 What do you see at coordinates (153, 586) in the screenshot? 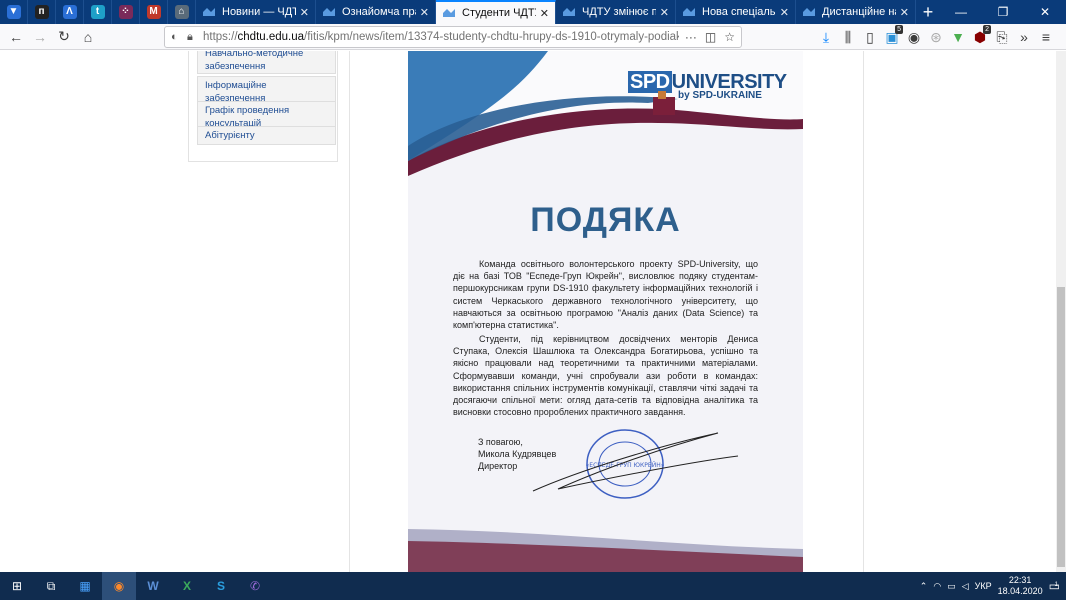
I see `word-icon: W` at bounding box center [153, 586].